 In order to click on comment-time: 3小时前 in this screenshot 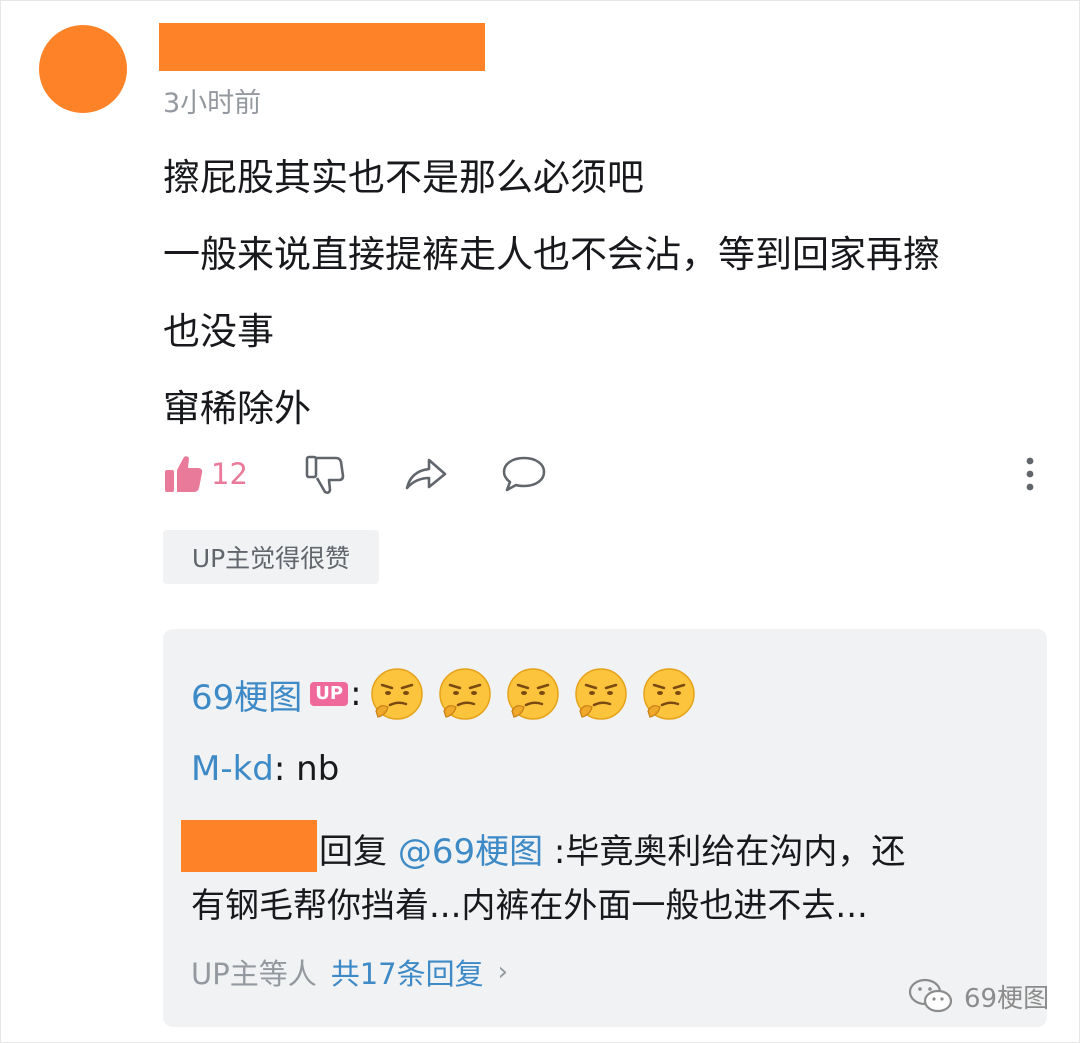, I will do `click(212, 103)`.